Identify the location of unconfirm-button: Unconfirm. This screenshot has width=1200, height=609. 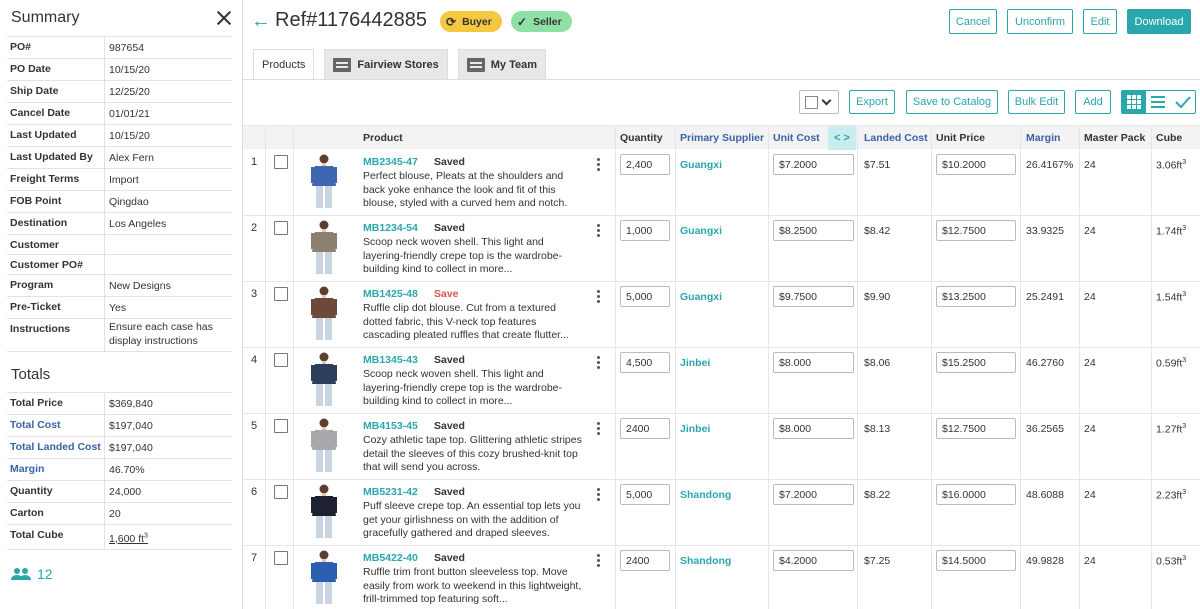
(1040, 21).